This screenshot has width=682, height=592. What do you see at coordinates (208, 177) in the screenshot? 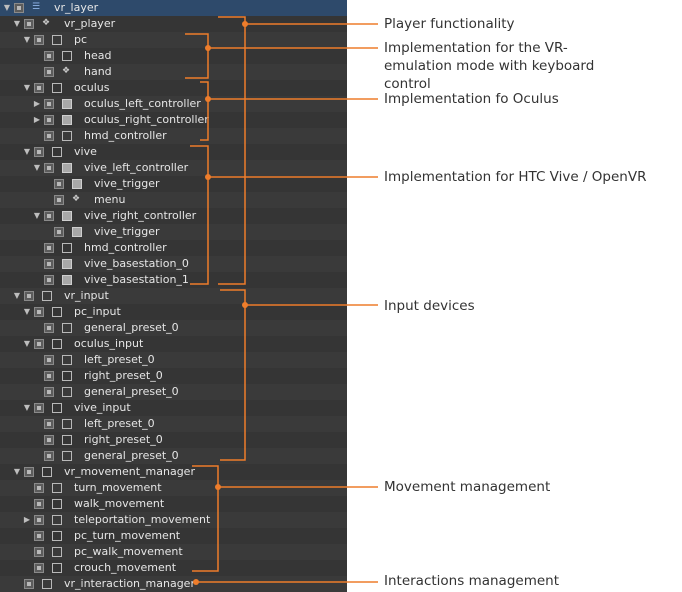
I see `leader-dot-vive` at bounding box center [208, 177].